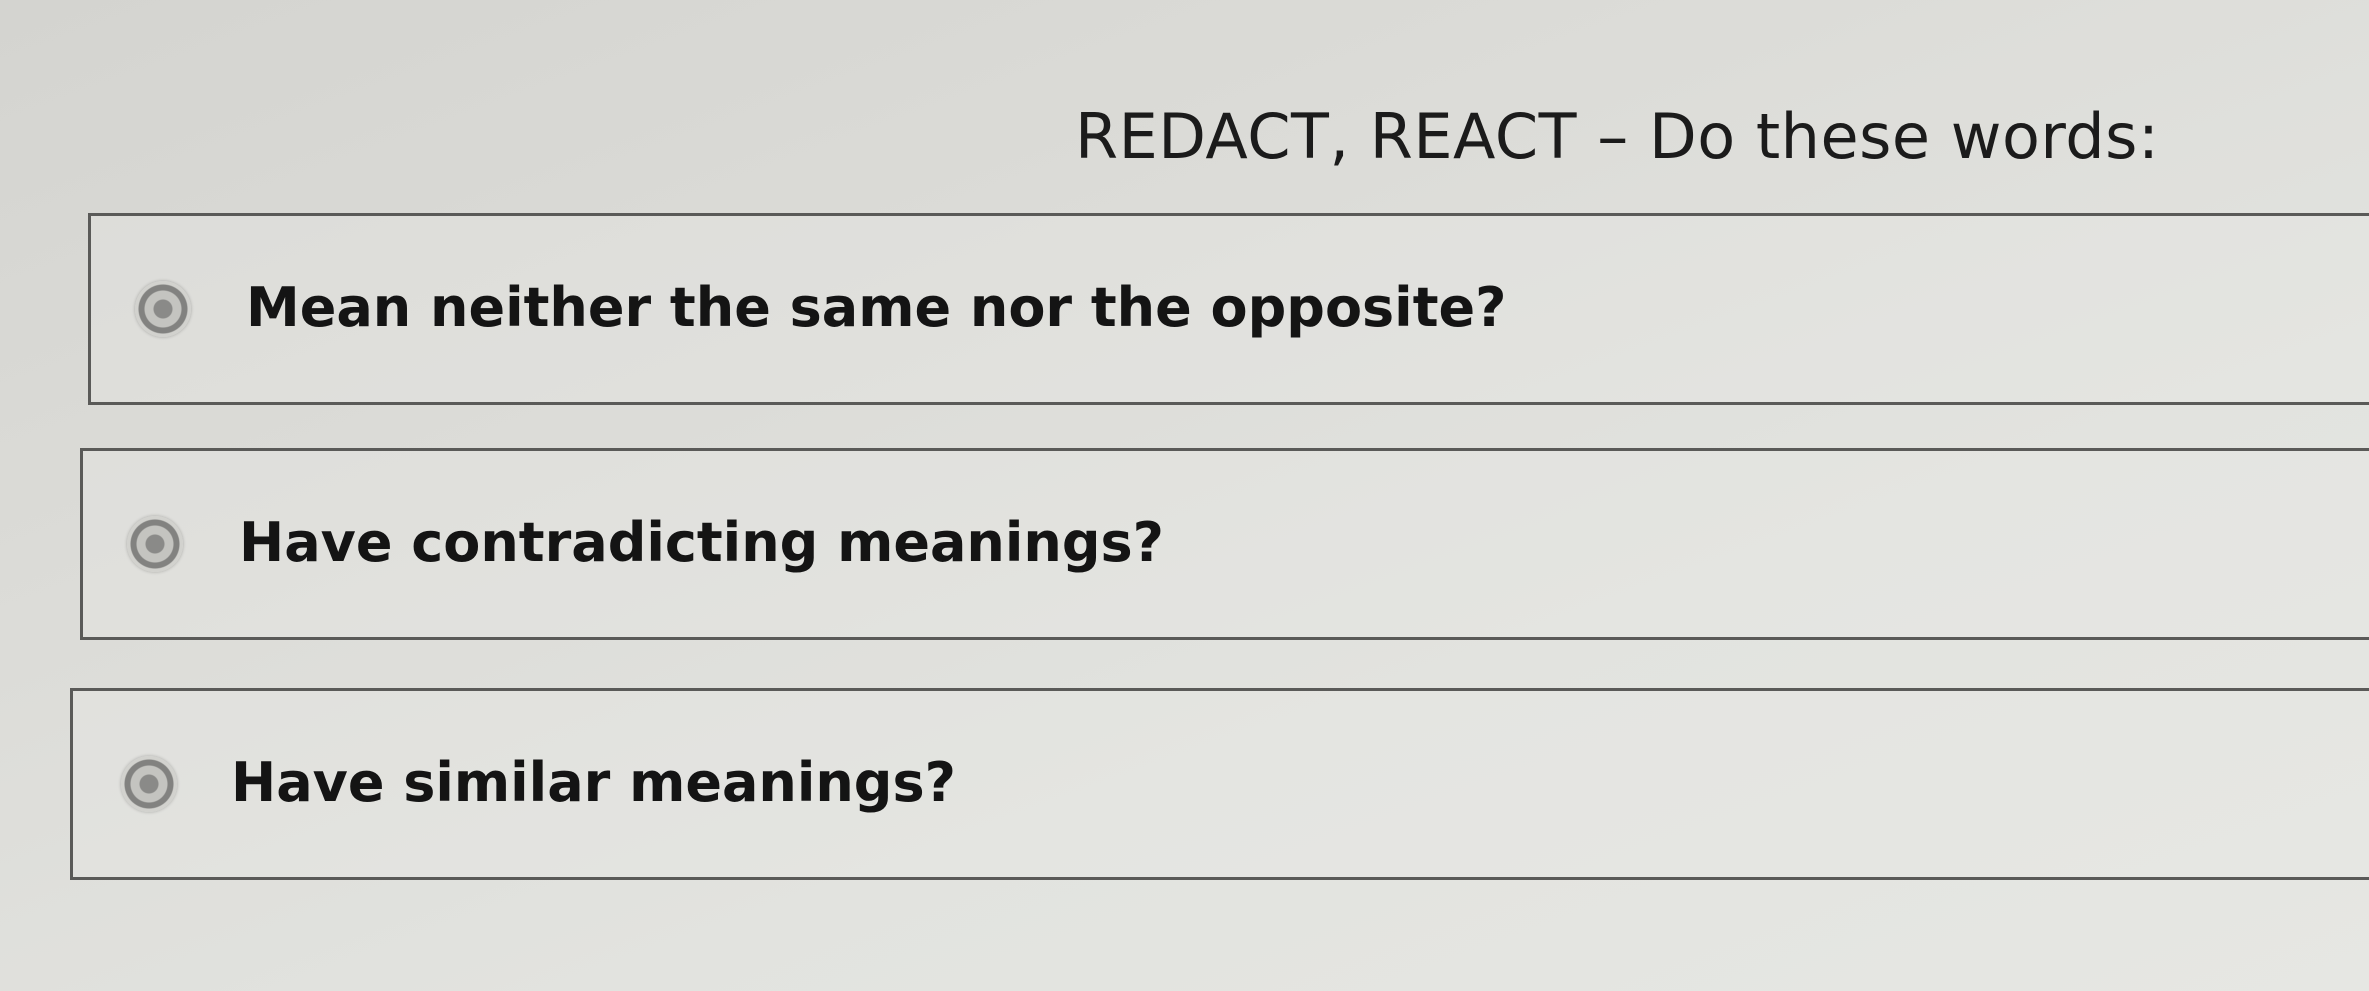 The width and height of the screenshot is (2369, 991). What do you see at coordinates (1617, 136) in the screenshot?
I see `question-prompt: REDACT, REACT – Do these words:` at bounding box center [1617, 136].